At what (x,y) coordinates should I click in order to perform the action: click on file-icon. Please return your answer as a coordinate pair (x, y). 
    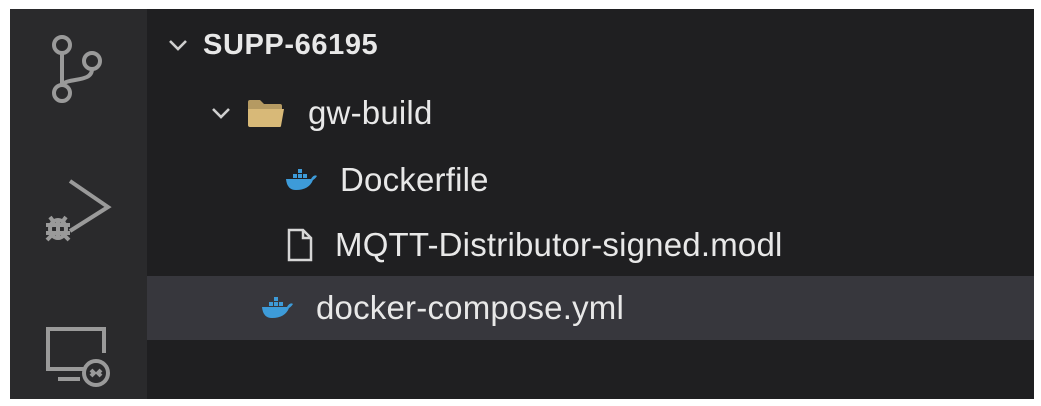
    Looking at the image, I should click on (300, 245).